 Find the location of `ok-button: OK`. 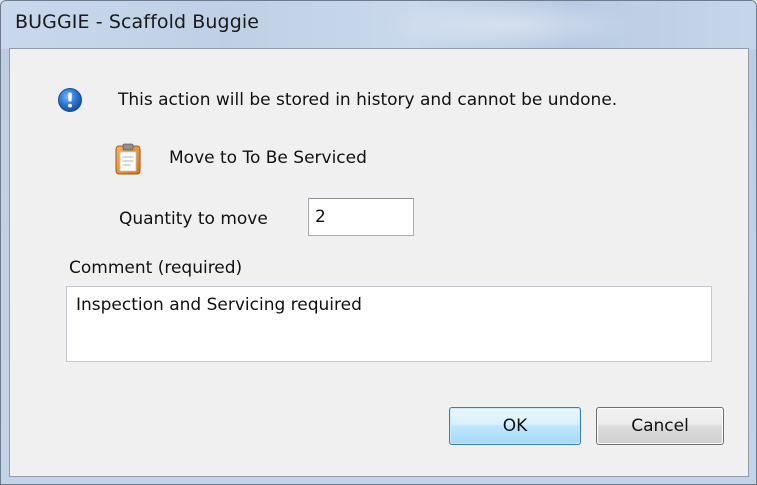

ok-button: OK is located at coordinates (515, 426).